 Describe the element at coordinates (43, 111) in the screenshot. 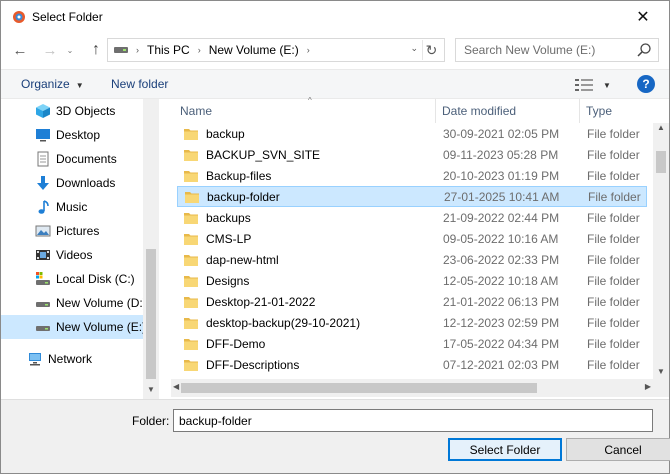

I see `cube-icon` at that location.